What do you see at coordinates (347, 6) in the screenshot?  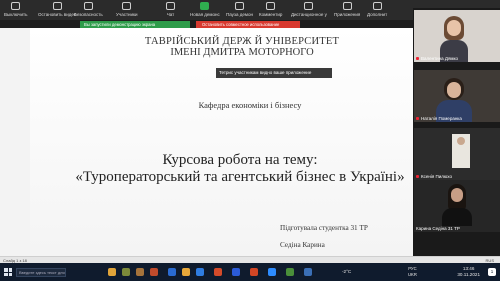 I see `apps-icon` at bounding box center [347, 6].